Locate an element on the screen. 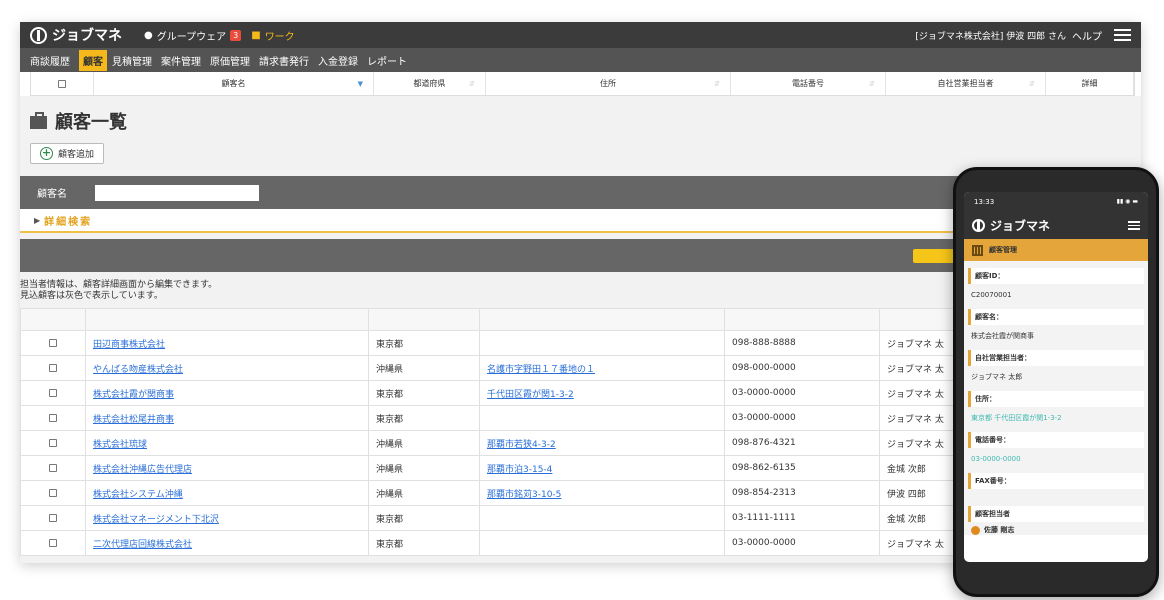  phone-cell: 098-862-6135 is located at coordinates (764, 468).